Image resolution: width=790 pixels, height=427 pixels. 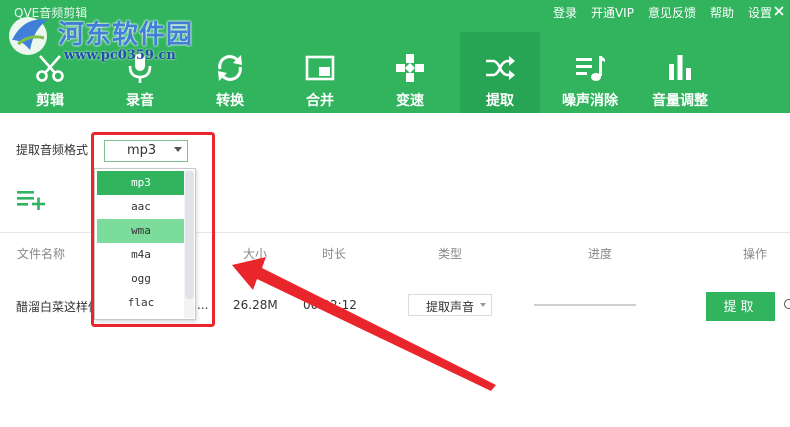 I want to click on tool-convert: 转换, so click(x=230, y=72).